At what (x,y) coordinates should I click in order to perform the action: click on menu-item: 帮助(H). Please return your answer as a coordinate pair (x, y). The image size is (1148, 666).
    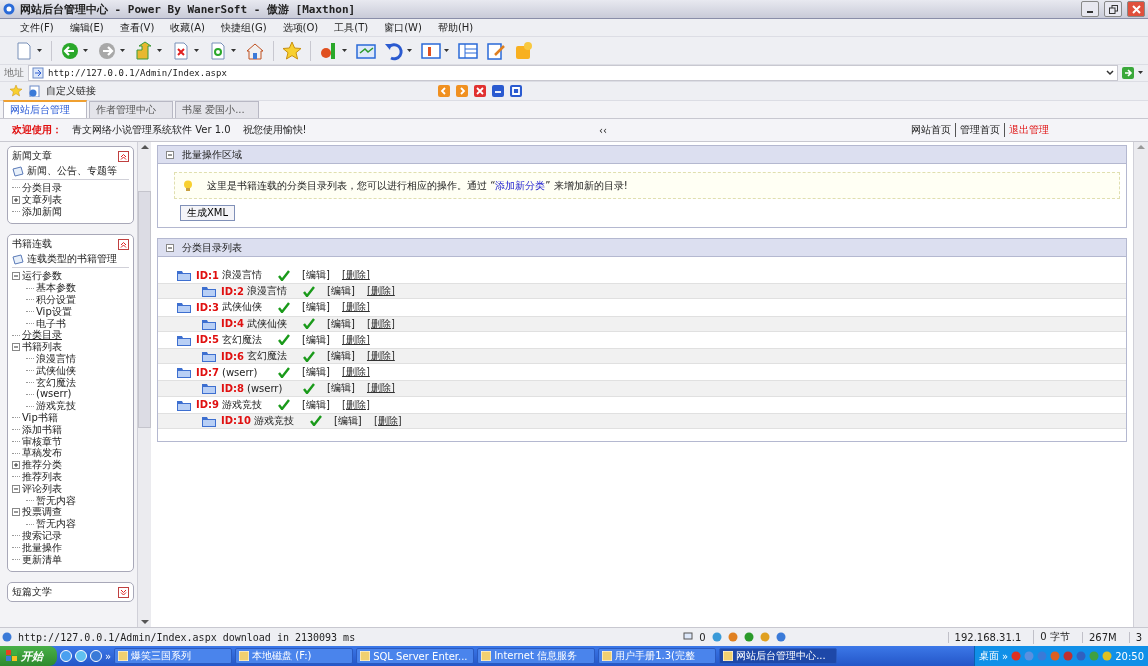
    Looking at the image, I should click on (455, 27).